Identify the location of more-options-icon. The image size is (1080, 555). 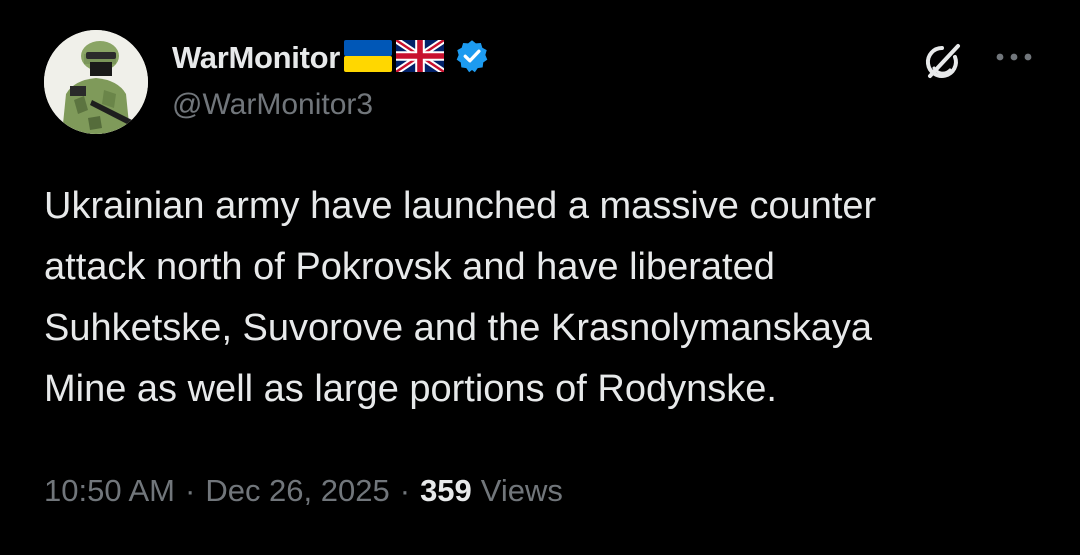
(1014, 57).